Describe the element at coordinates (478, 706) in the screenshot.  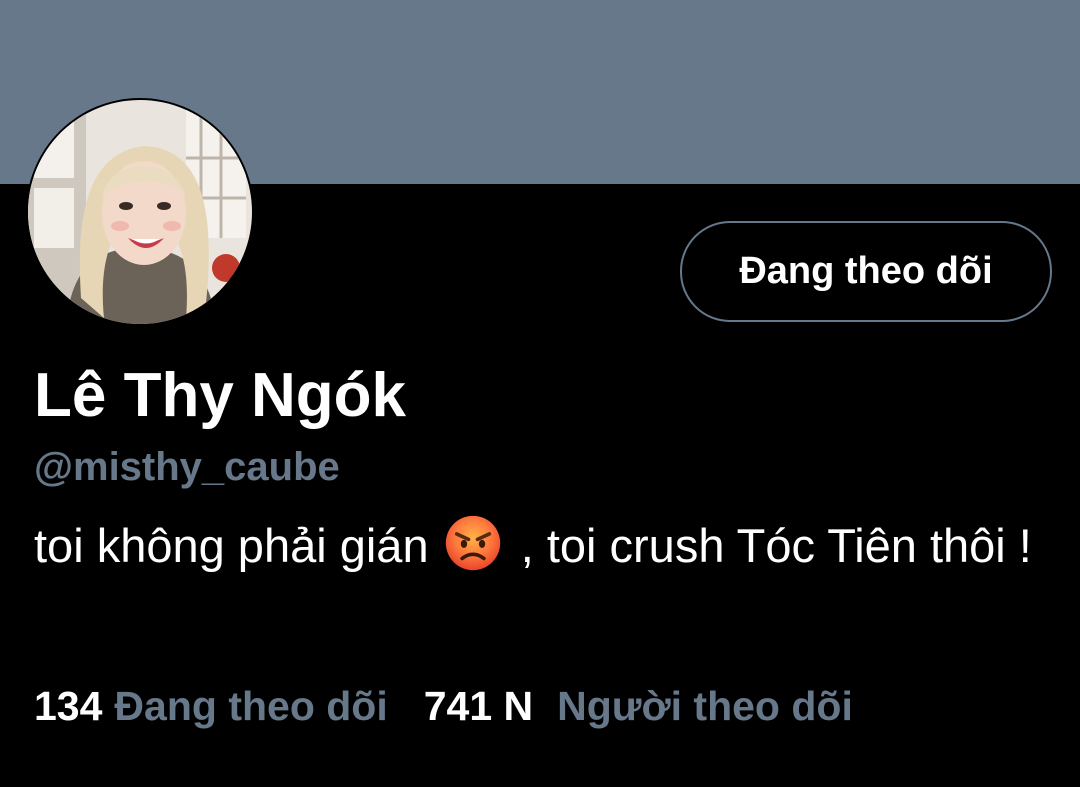
I see `followers-count: 741 N` at that location.